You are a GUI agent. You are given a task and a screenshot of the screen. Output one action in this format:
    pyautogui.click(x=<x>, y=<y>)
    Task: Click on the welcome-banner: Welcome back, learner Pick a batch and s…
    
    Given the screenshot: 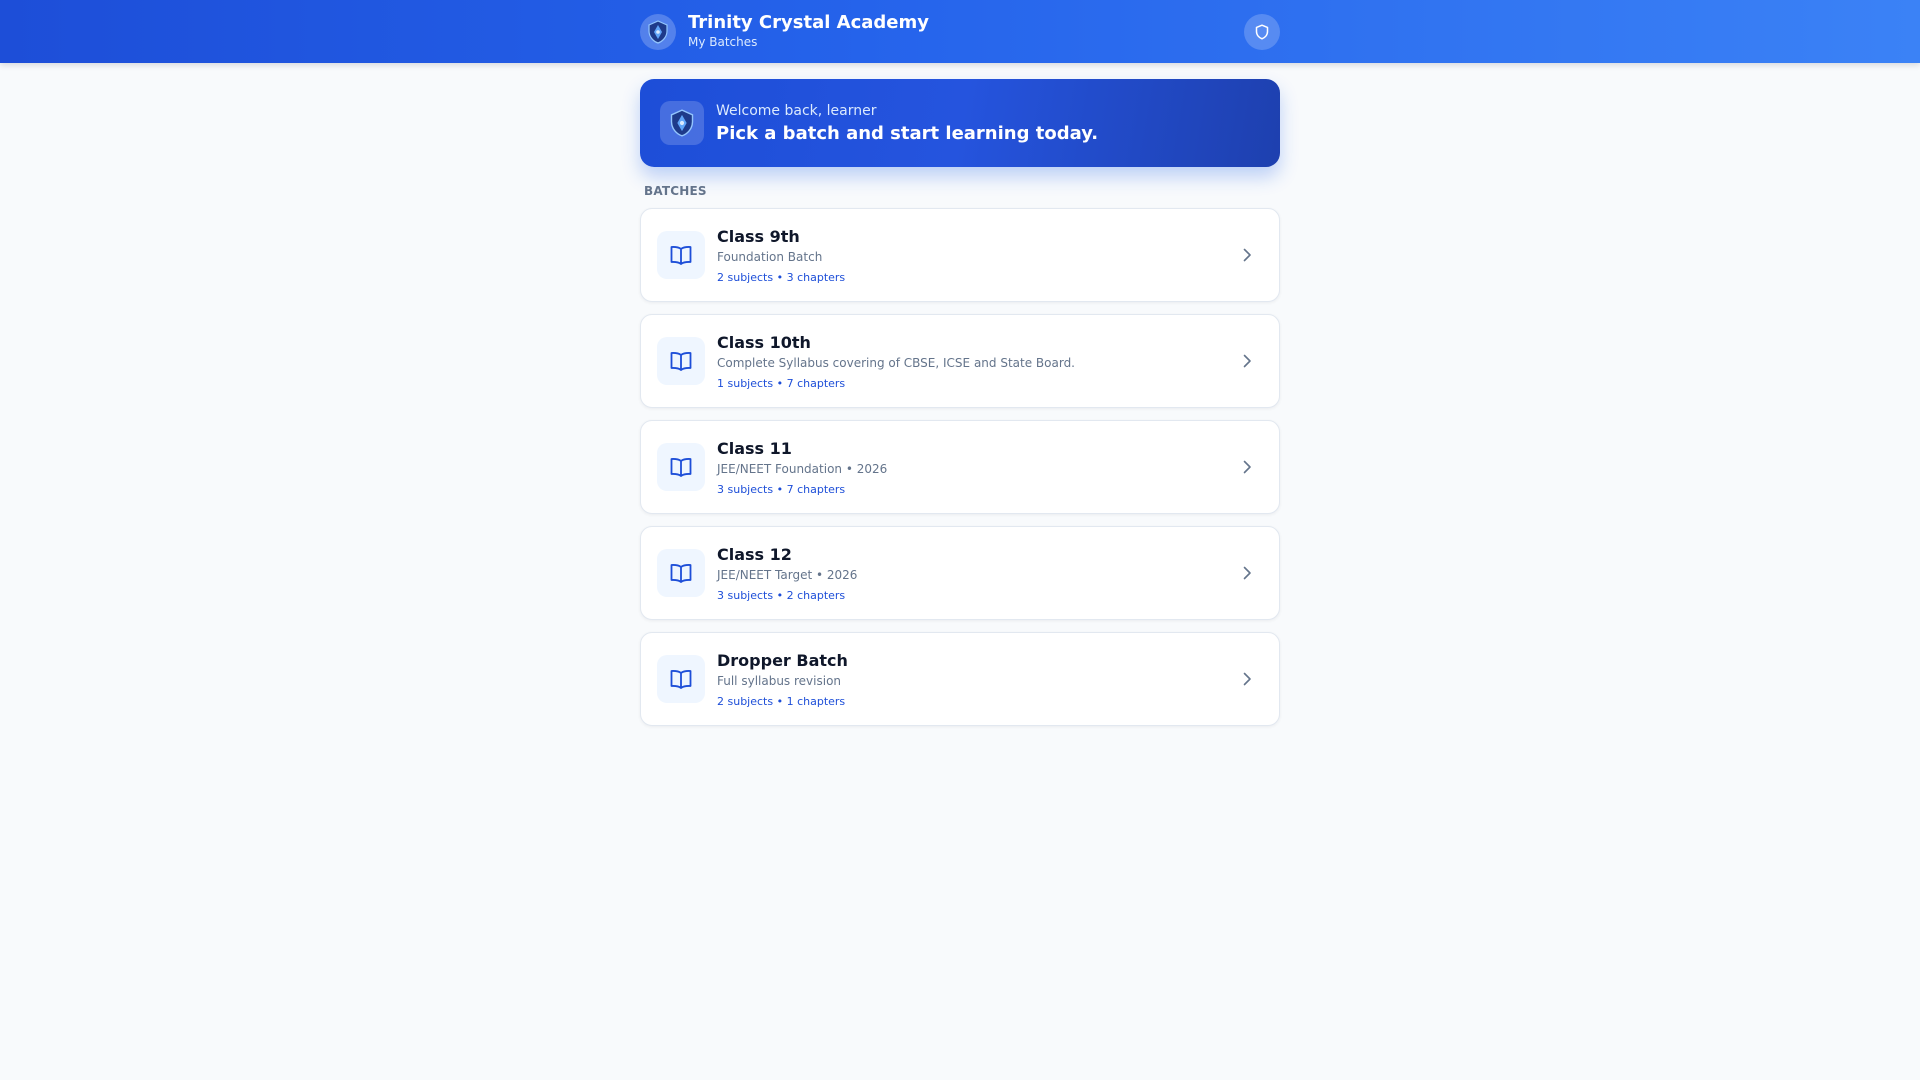 What is the action you would take?
    pyautogui.click(x=960, y=123)
    